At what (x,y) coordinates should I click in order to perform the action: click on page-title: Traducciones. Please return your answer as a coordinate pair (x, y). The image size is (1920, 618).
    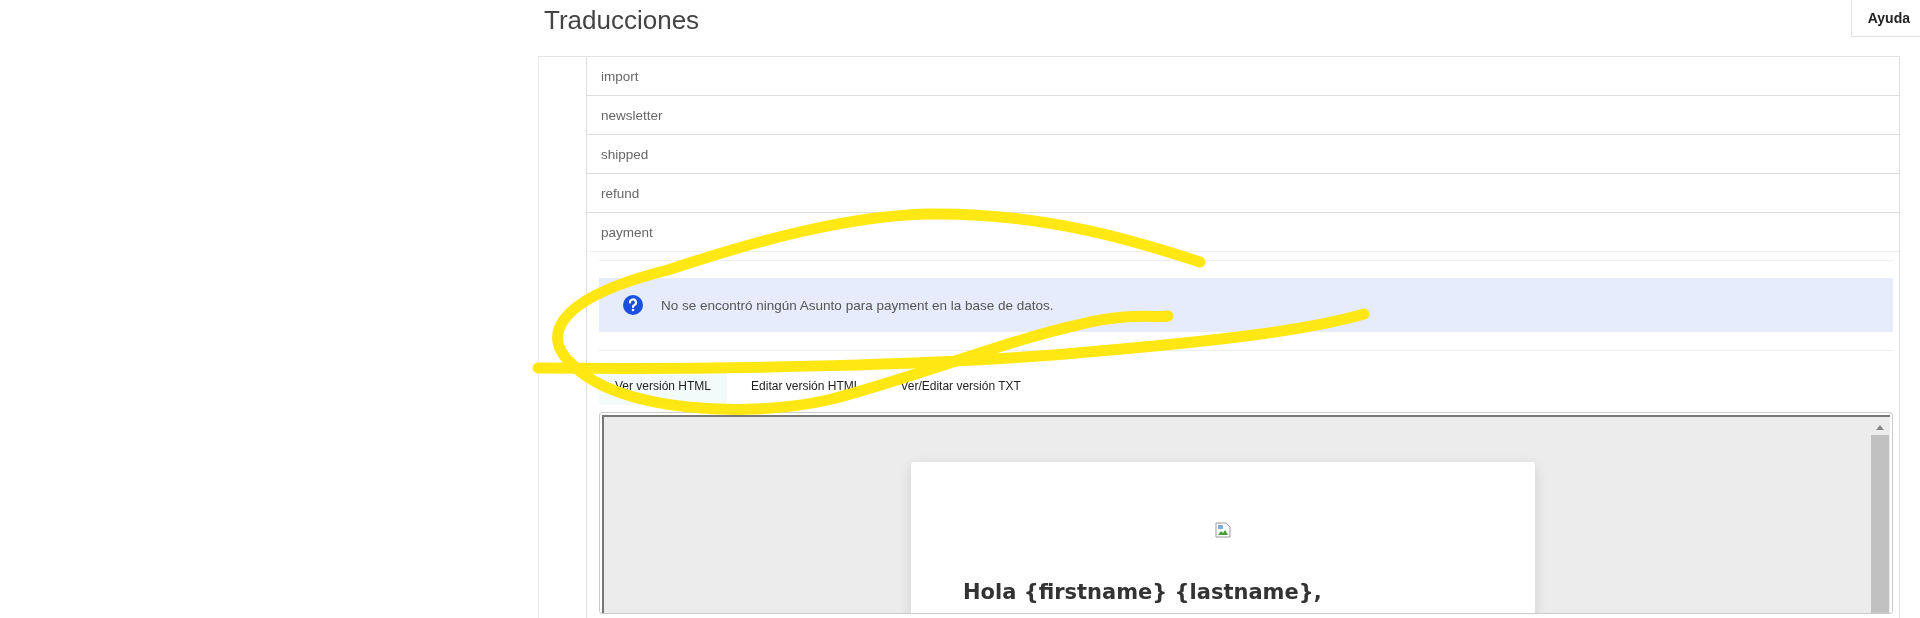
    Looking at the image, I should click on (622, 20).